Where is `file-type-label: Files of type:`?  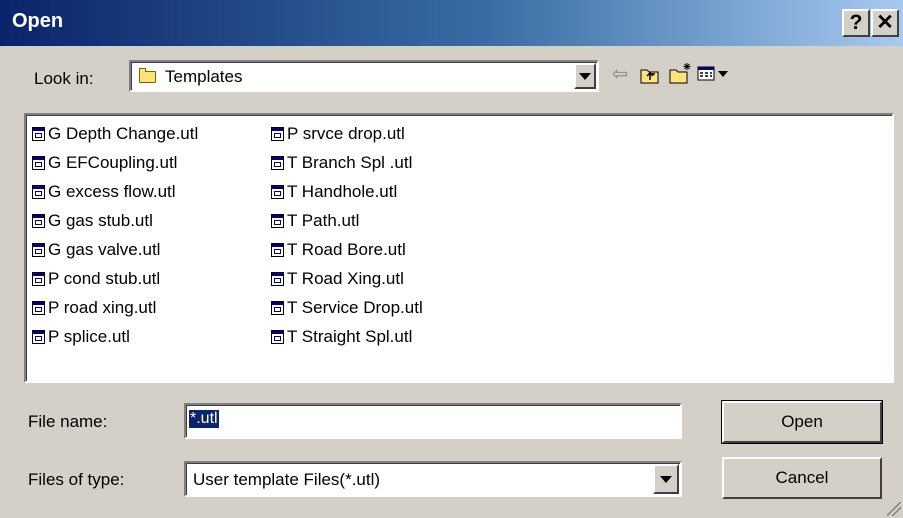 file-type-label: Files of type: is located at coordinates (76, 479).